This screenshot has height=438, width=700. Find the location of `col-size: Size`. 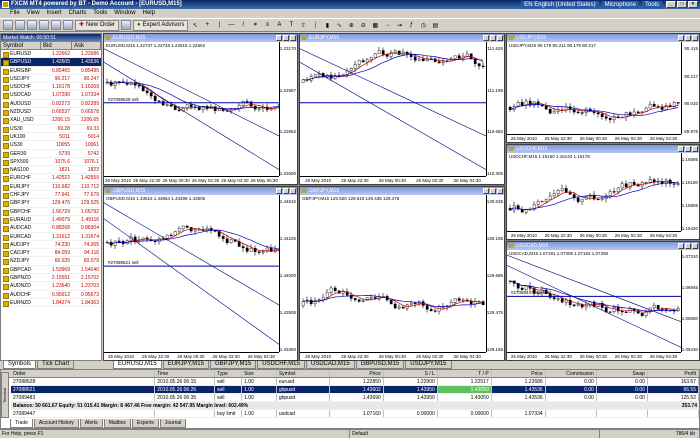

col-size: Size is located at coordinates (259, 373).